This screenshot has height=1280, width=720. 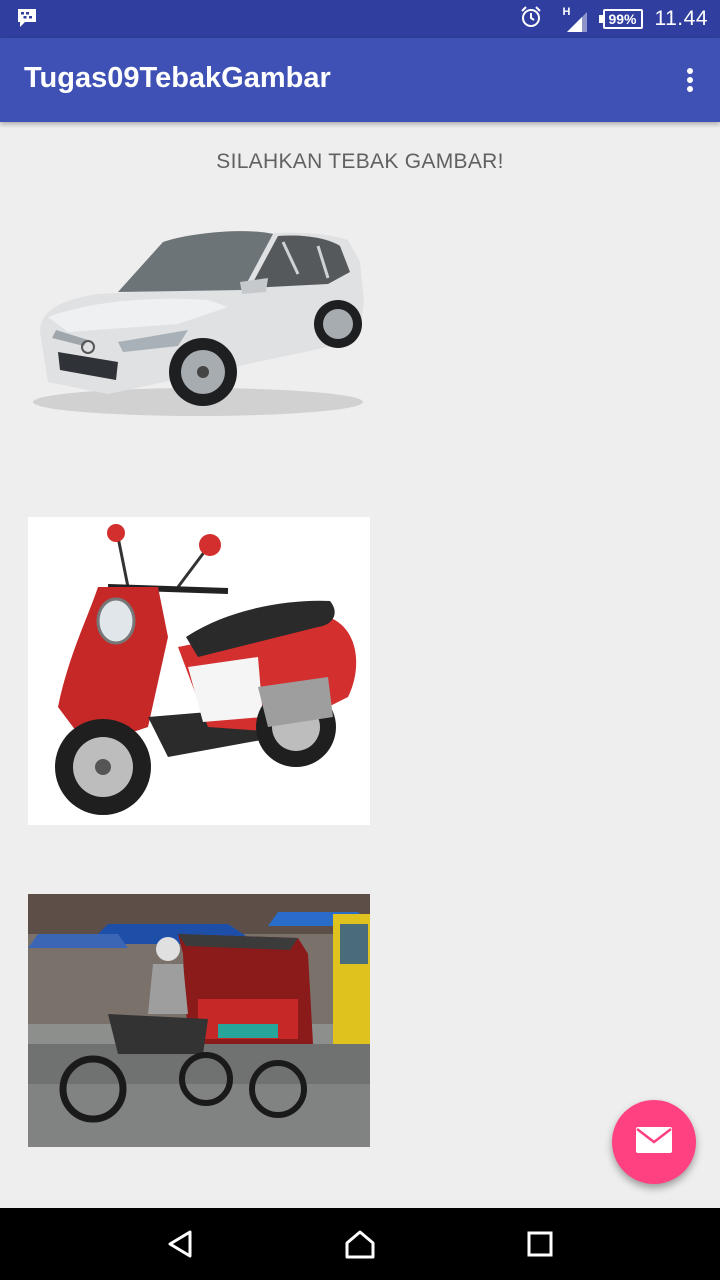 What do you see at coordinates (360, 161) in the screenshot?
I see `prompt-text: SILAHKAN TEBAK GAMBAR!` at bounding box center [360, 161].